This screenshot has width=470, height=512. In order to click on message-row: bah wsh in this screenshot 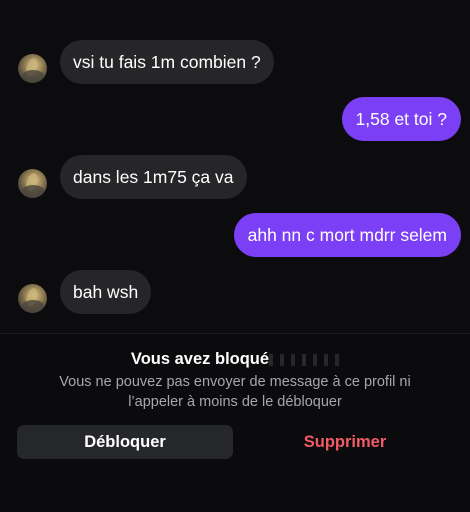, I will do `click(235, 292)`.